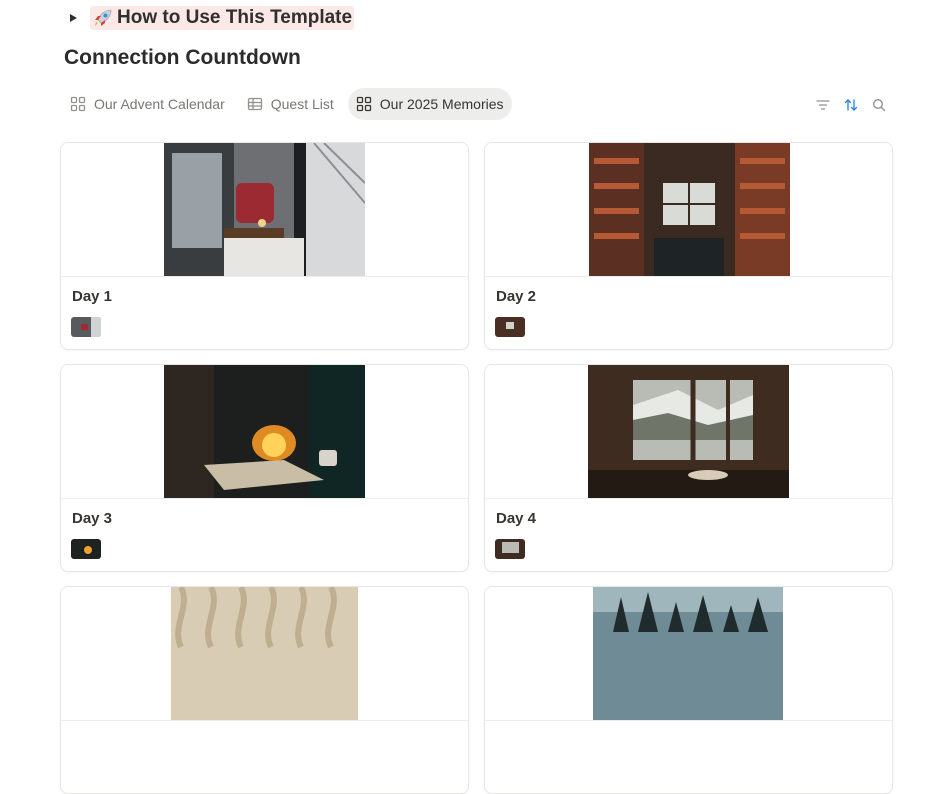  Describe the element at coordinates (851, 105) in the screenshot. I see `sort-icon` at that location.